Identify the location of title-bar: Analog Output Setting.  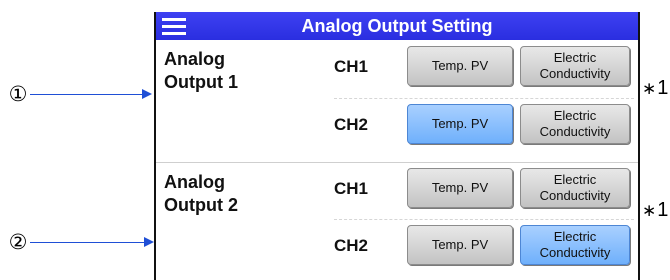
(397, 26).